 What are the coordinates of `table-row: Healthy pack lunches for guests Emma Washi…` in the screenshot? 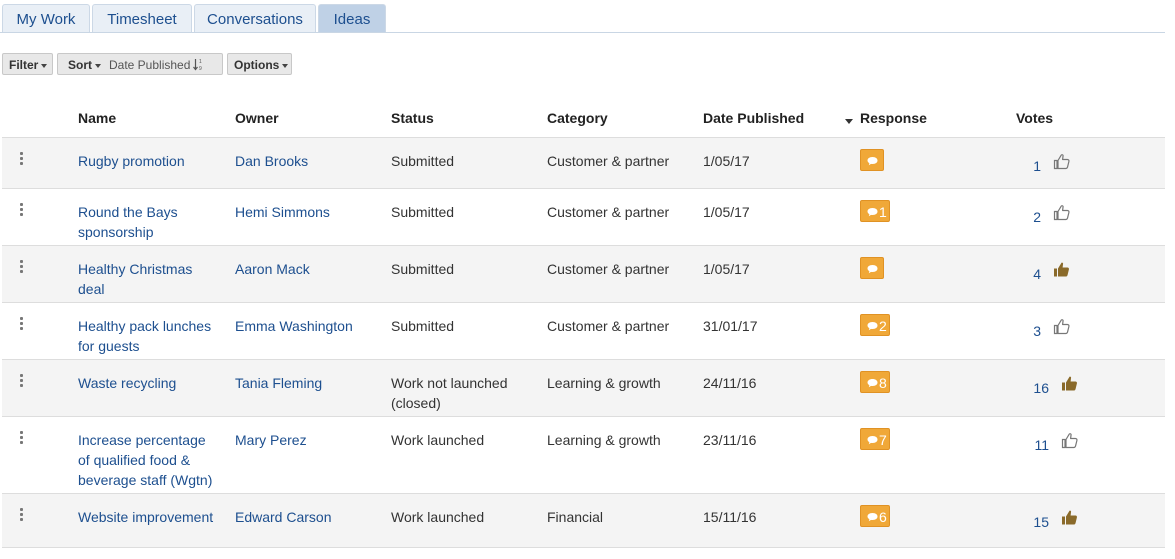 It's located at (583, 330).